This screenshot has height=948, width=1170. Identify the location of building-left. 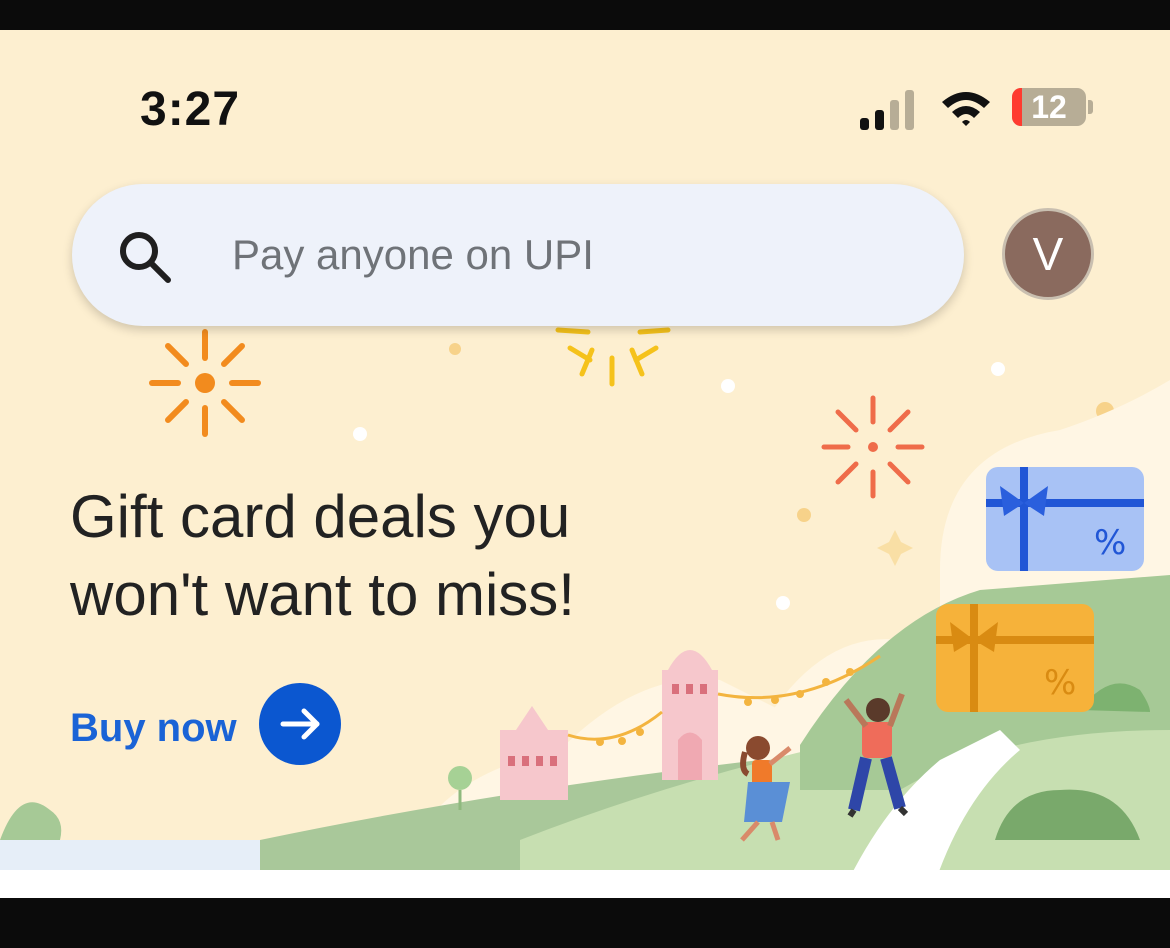
(534, 753).